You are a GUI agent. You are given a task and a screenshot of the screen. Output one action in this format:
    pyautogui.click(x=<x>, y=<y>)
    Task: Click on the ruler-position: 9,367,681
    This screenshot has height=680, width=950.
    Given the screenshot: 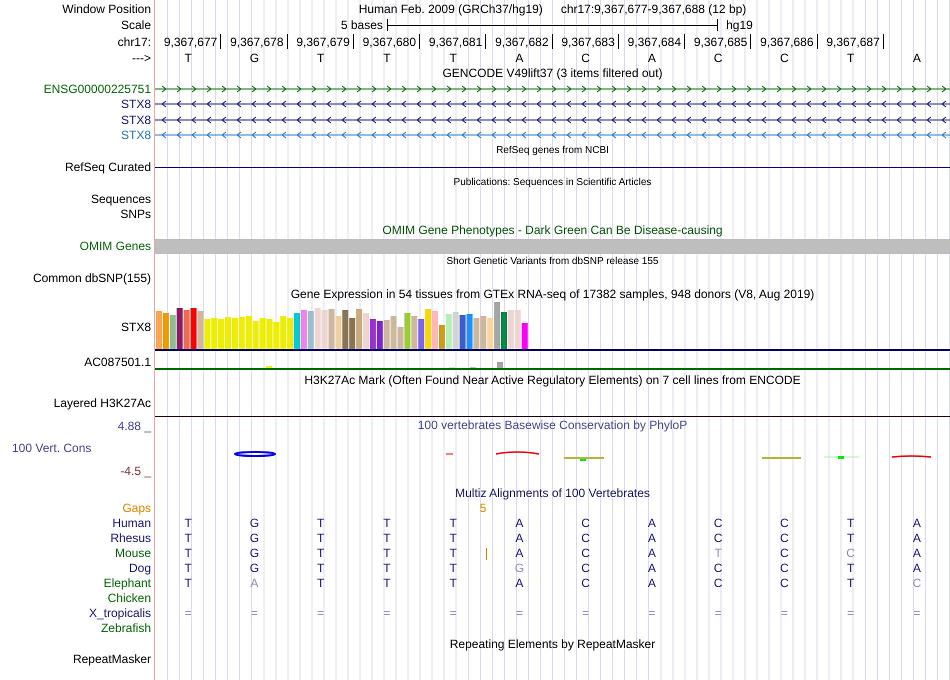 What is the action you would take?
    pyautogui.click(x=455, y=42)
    